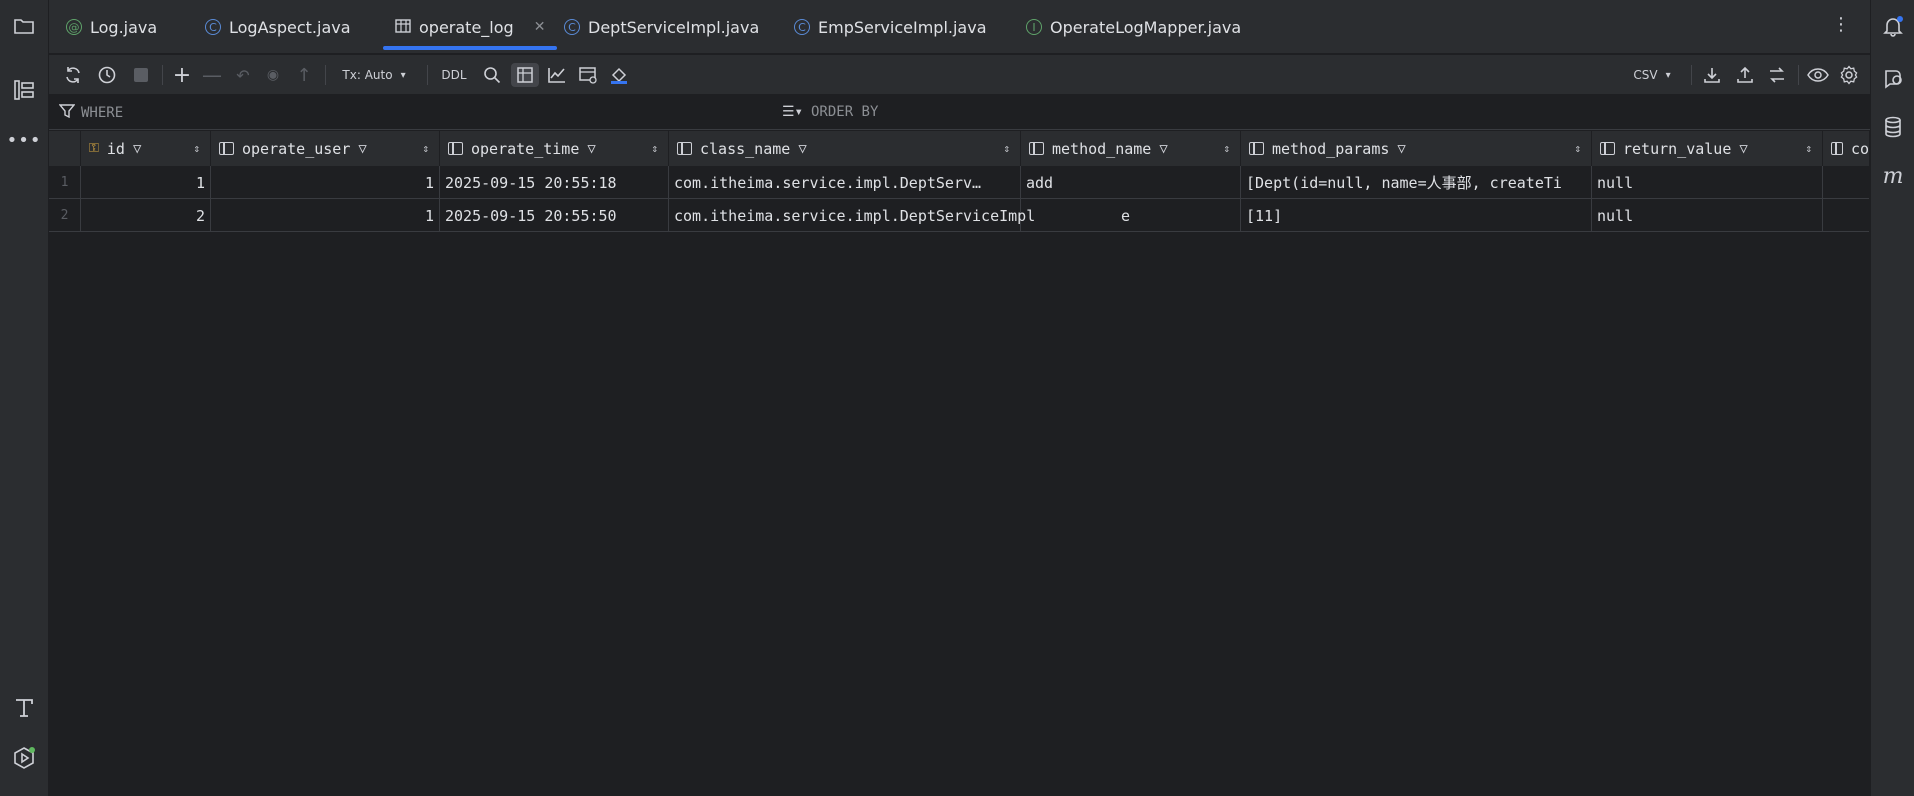 This screenshot has width=1914, height=796. I want to click on more-tools-icon: •••, so click(24, 140).